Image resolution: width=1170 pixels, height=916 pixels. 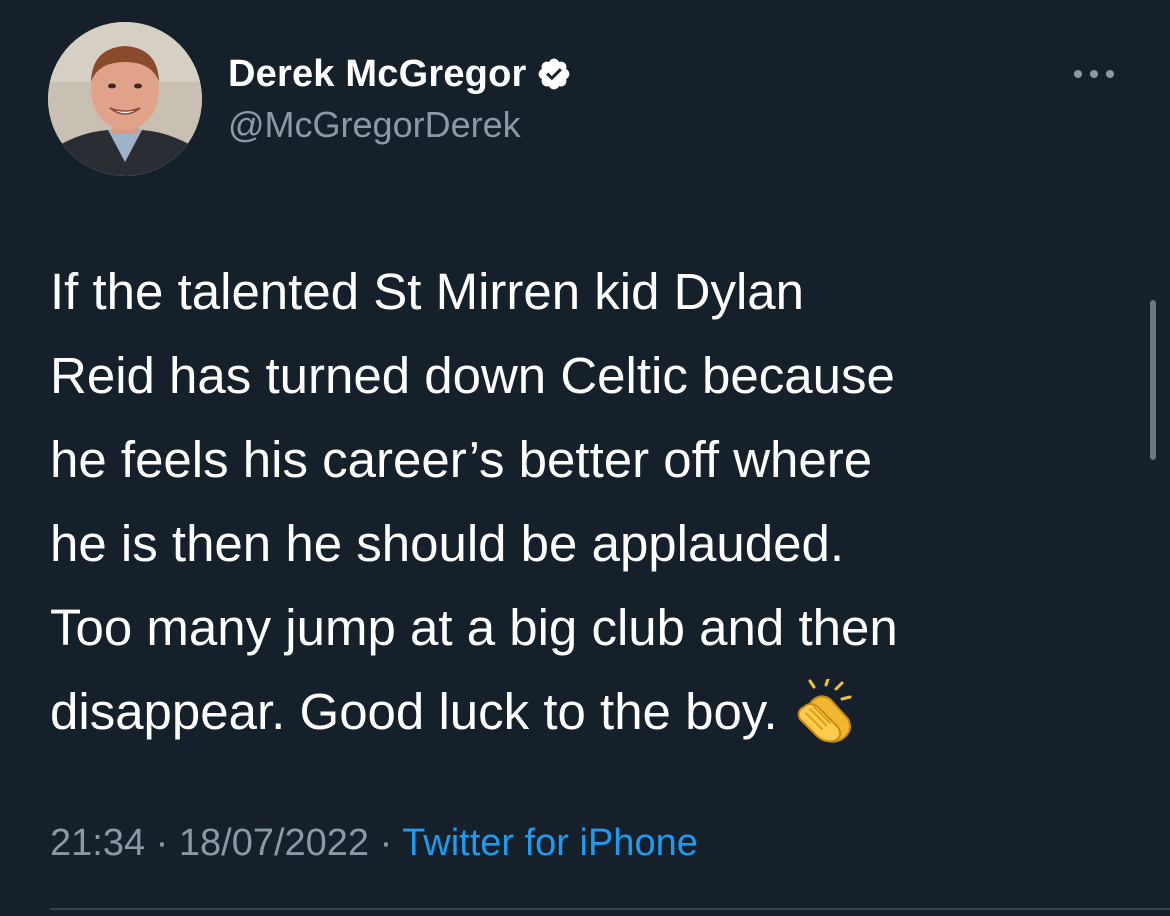 I want to click on verified-badge-icon, so click(x=554, y=74).